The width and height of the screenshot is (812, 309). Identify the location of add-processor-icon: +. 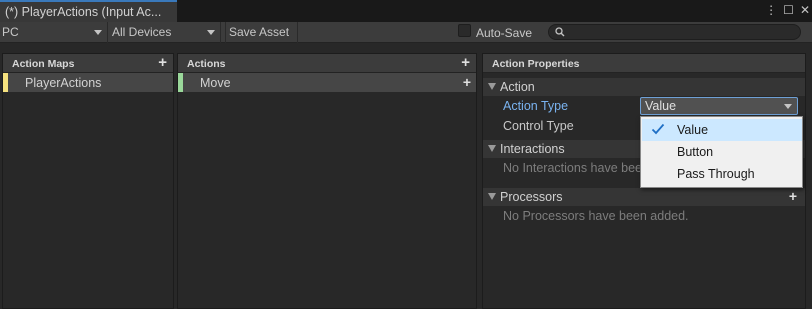
(793, 196).